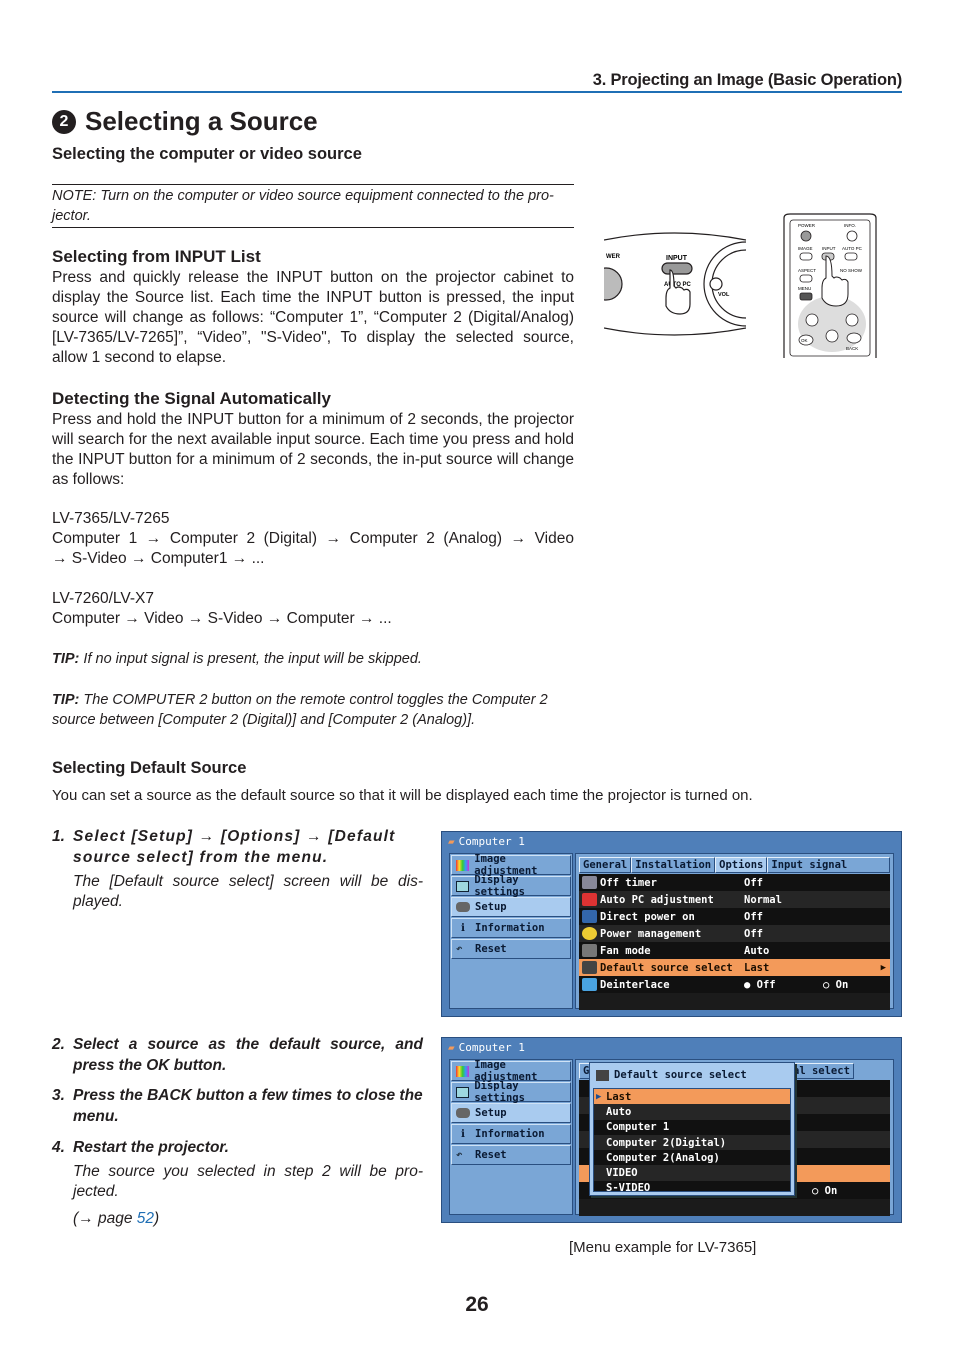  Describe the element at coordinates (734, 984) in the screenshot. I see `row-deinterlace: Deinterlace ● Off ○ On` at that location.